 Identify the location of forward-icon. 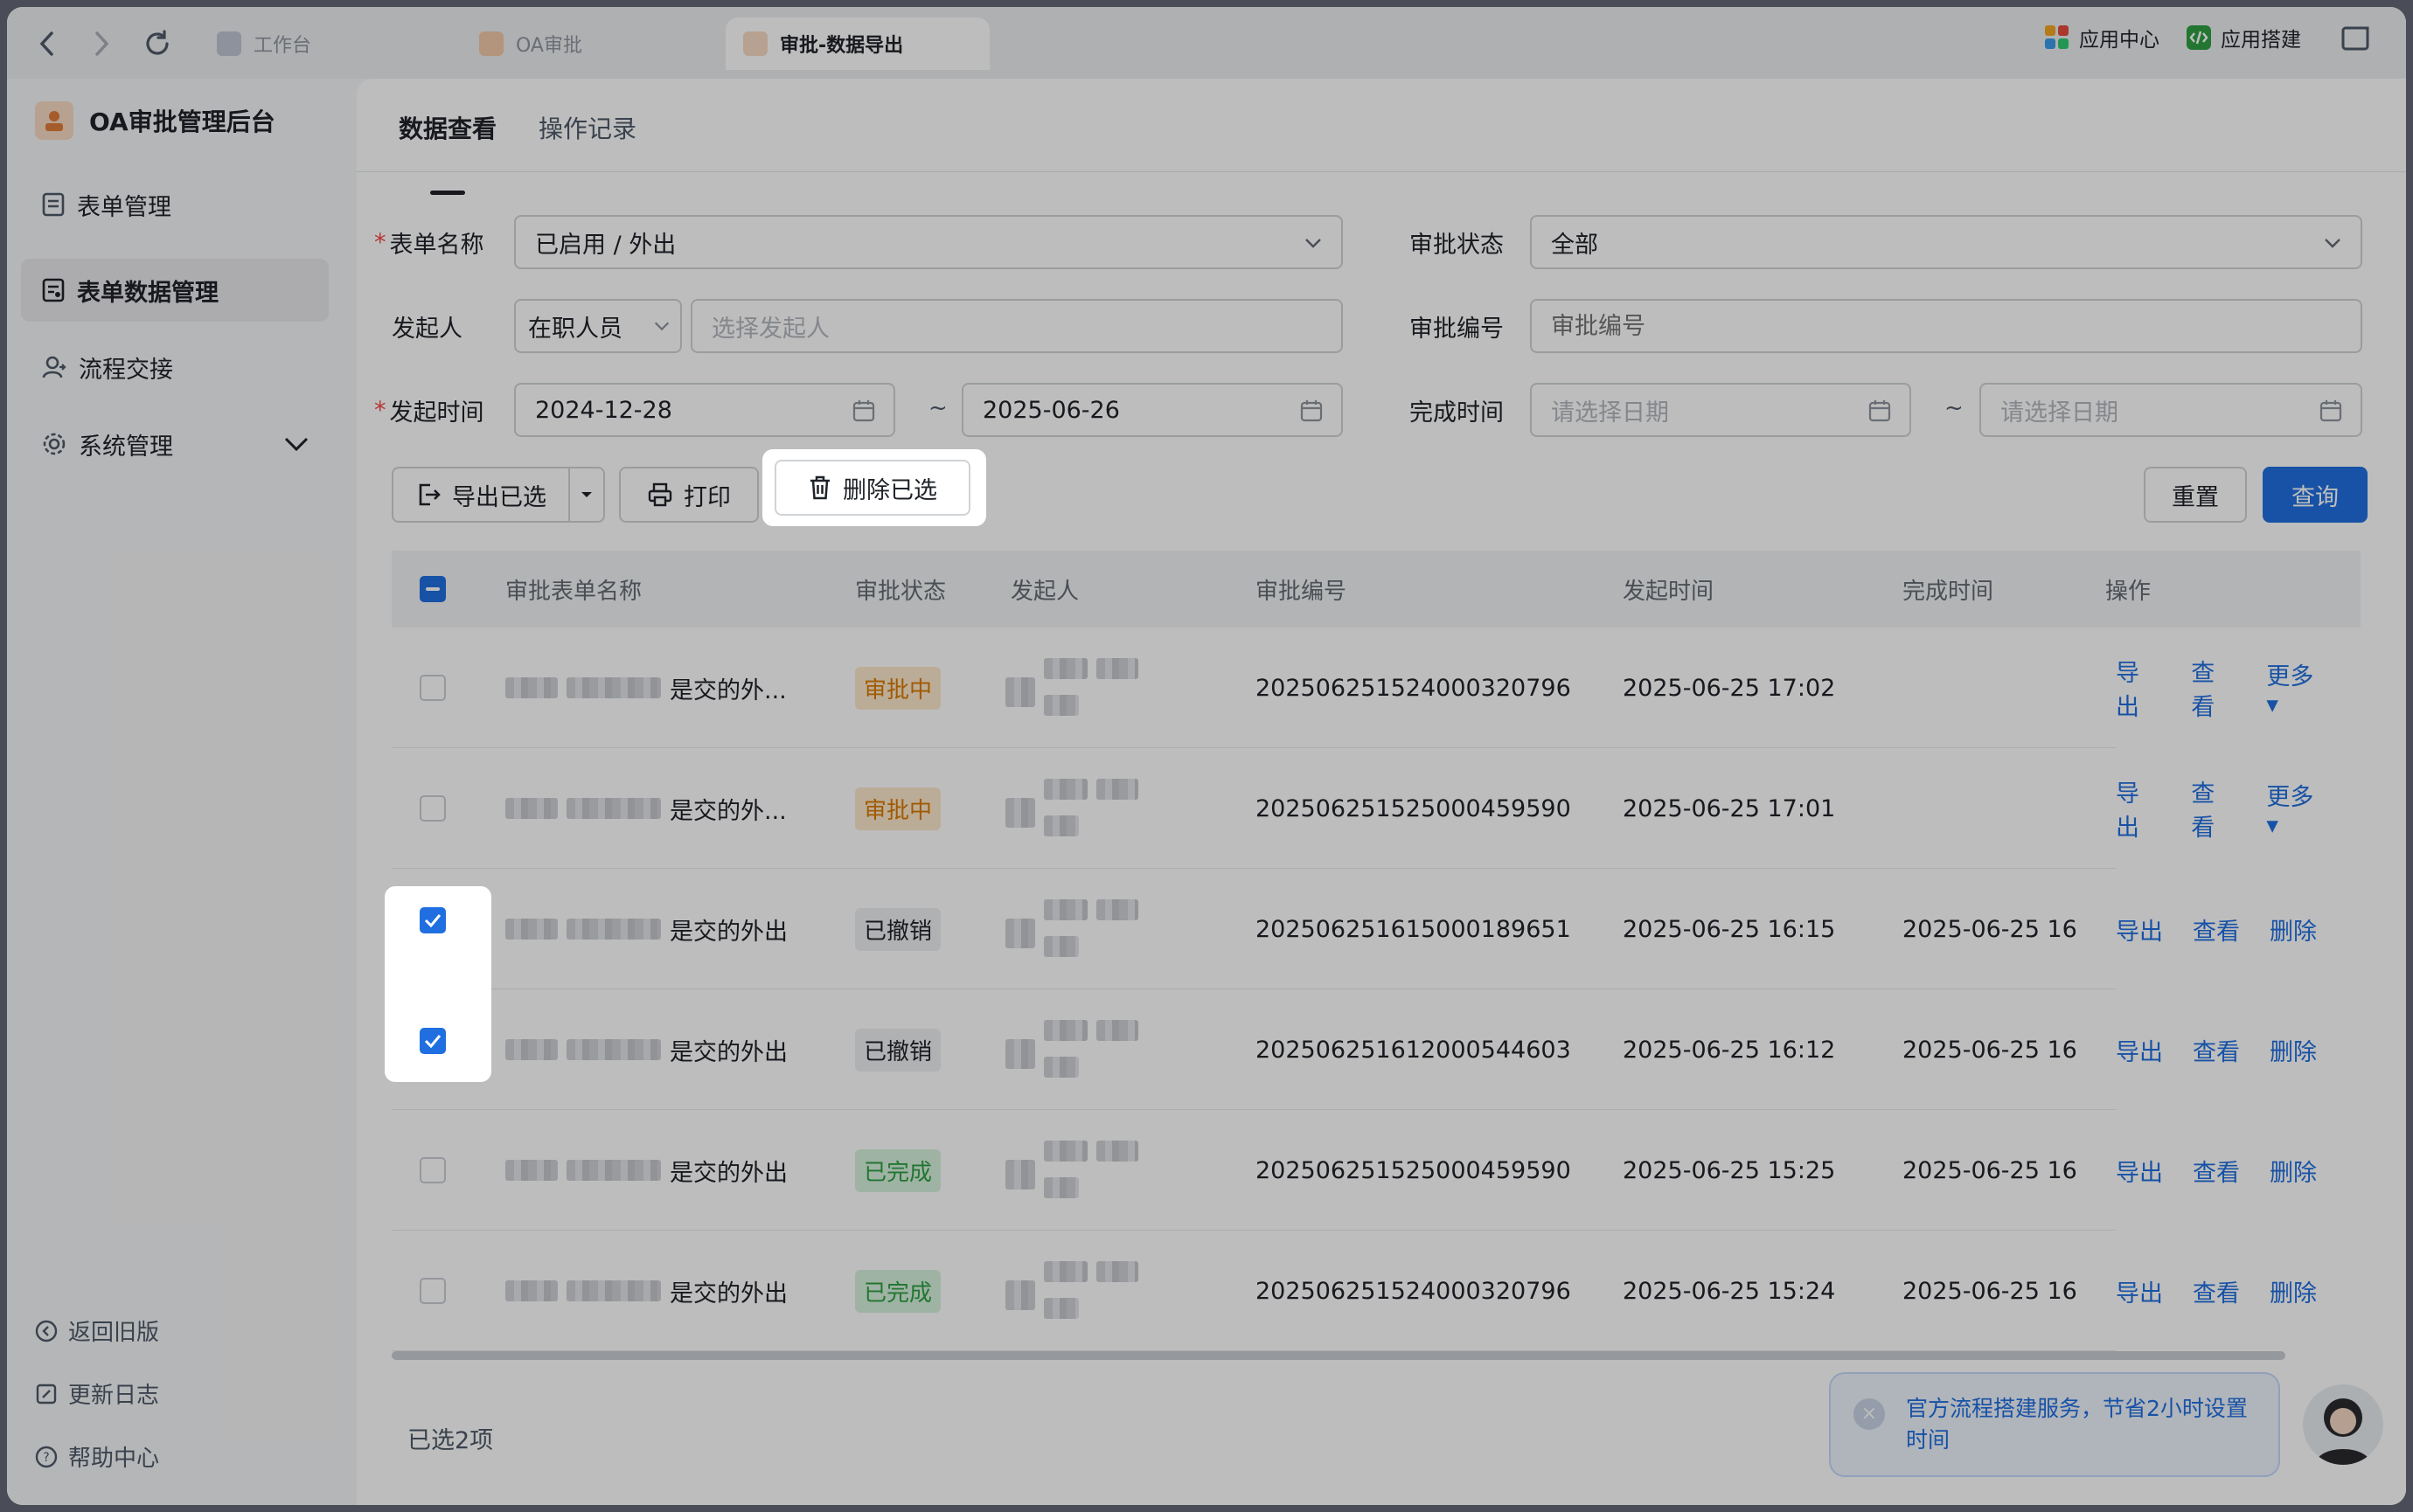
(102, 43).